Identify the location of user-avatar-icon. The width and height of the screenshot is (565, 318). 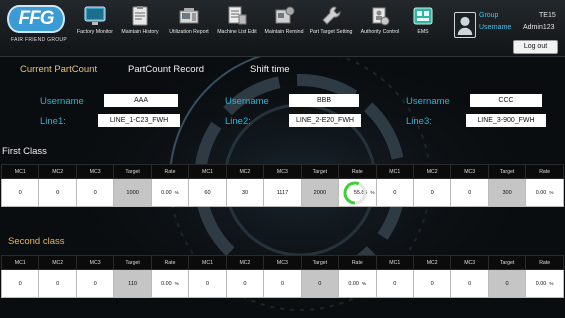
(465, 25).